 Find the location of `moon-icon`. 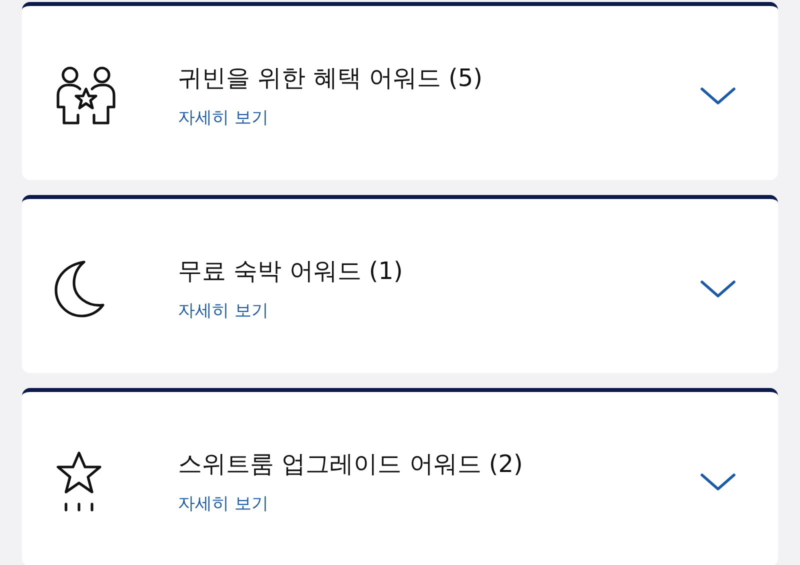

moon-icon is located at coordinates (80, 289).